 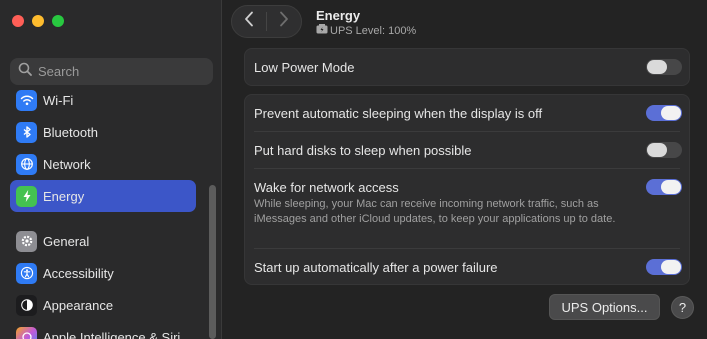 What do you see at coordinates (682, 307) in the screenshot?
I see `help-button: ?` at bounding box center [682, 307].